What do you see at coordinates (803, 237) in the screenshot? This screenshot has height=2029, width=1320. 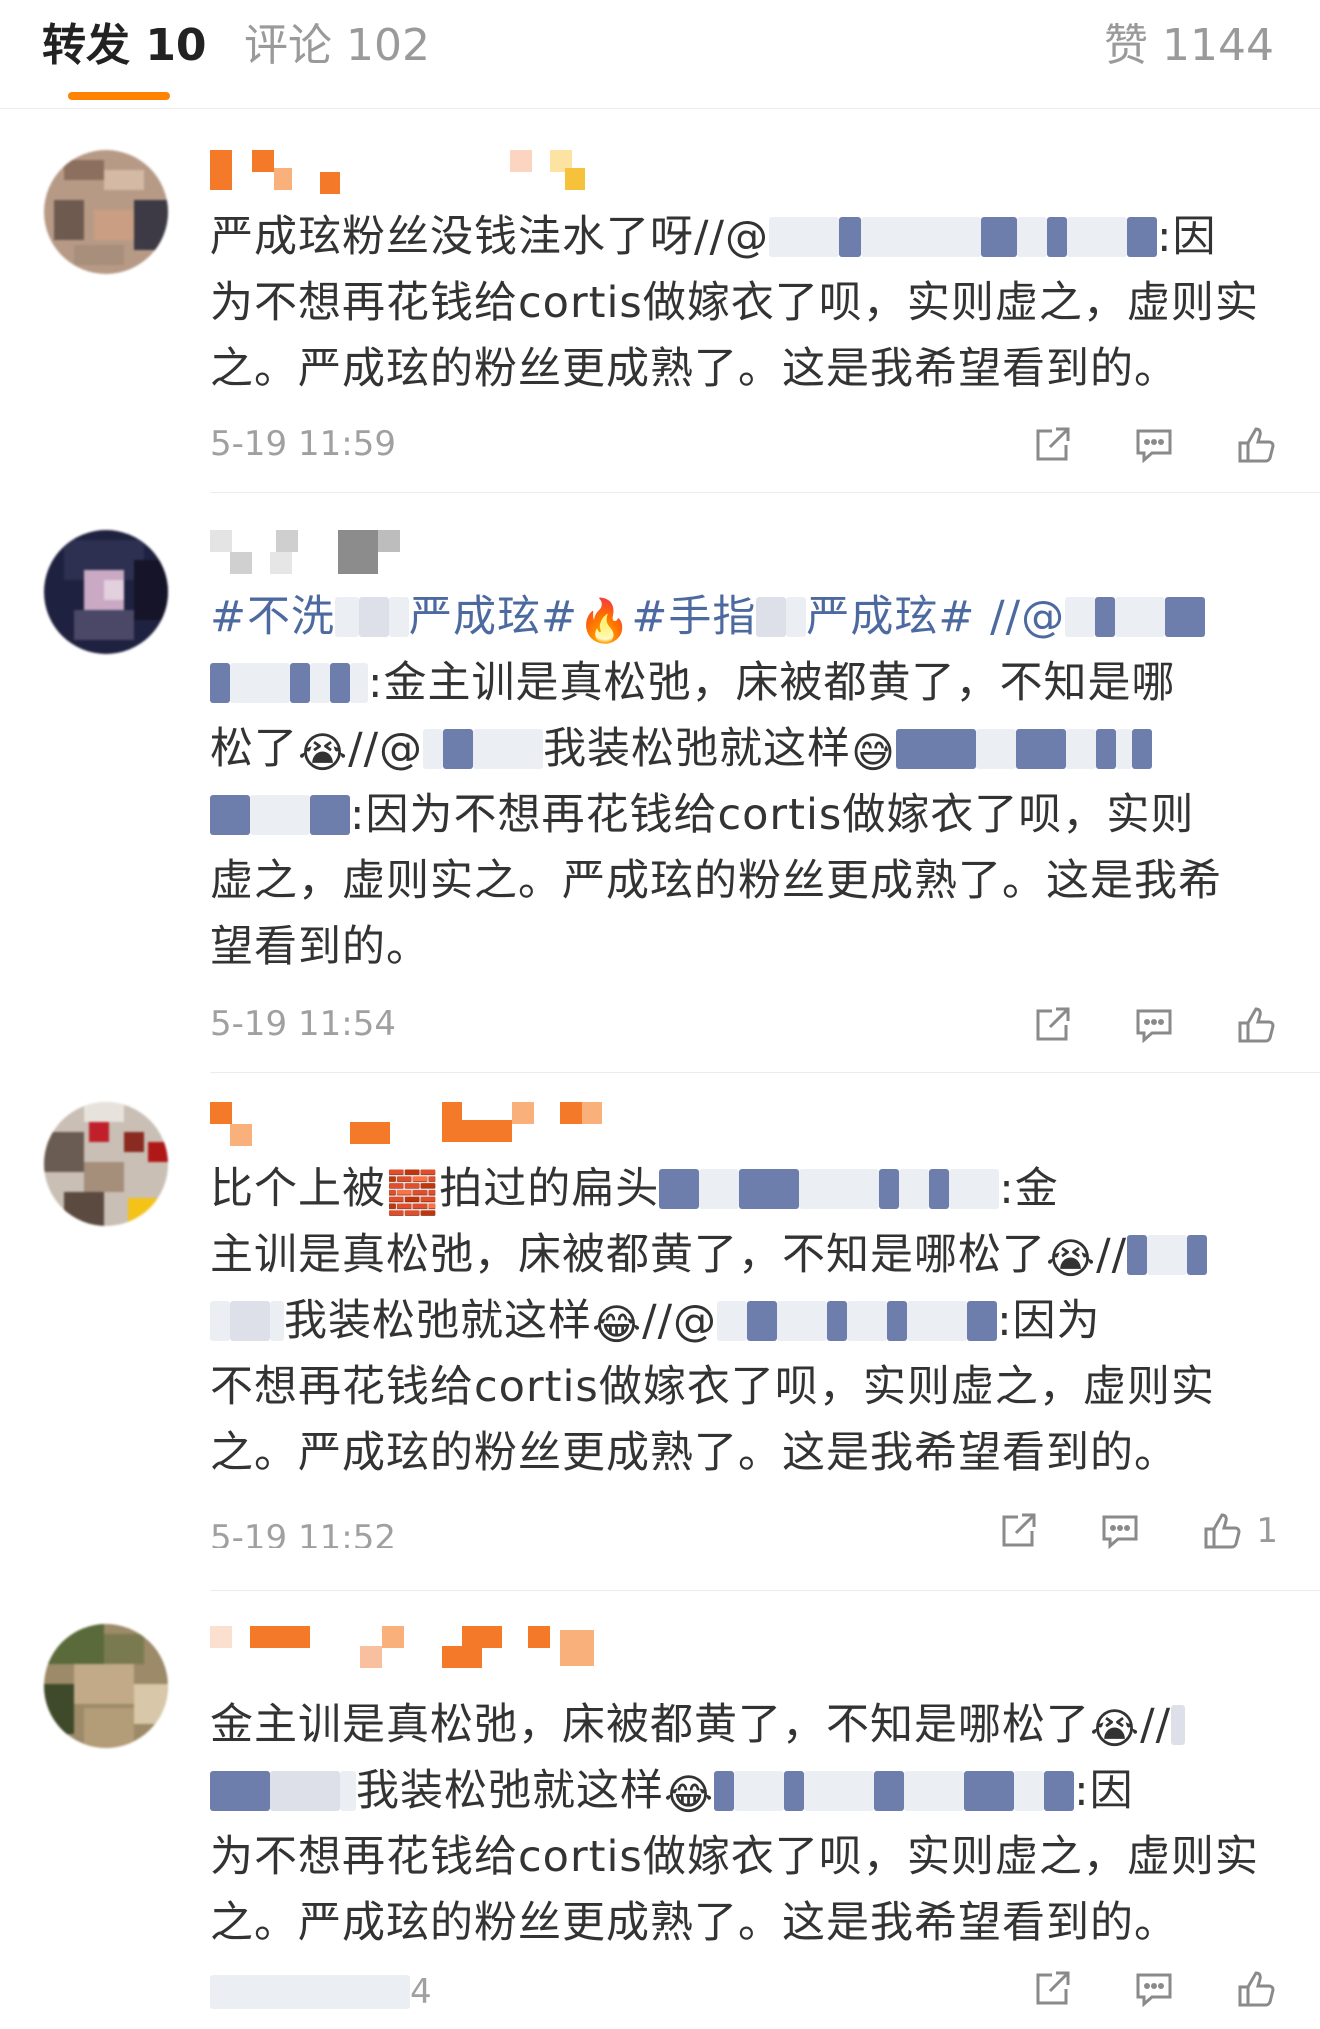 I see `redacted-mention` at bounding box center [803, 237].